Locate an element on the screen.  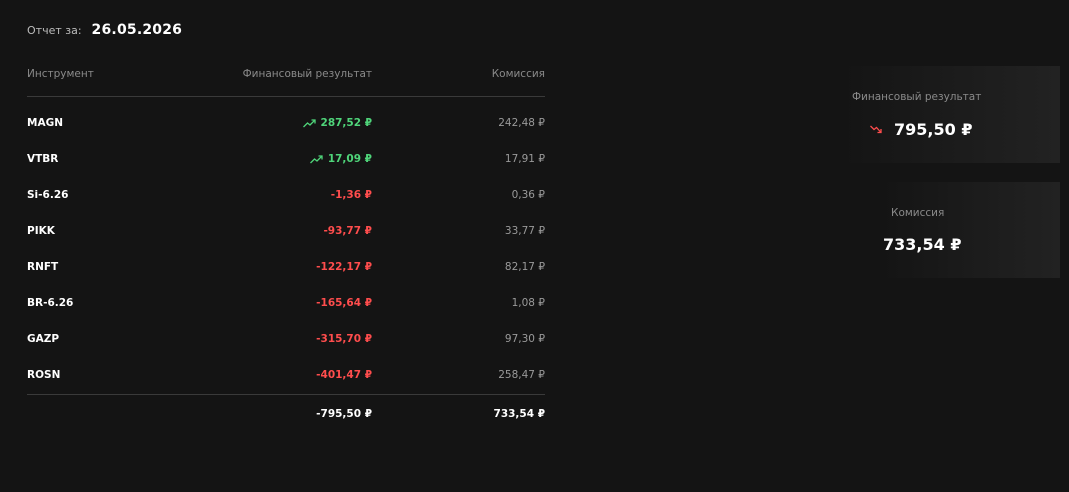
commission-value: 1,08 ₽ is located at coordinates (528, 303).